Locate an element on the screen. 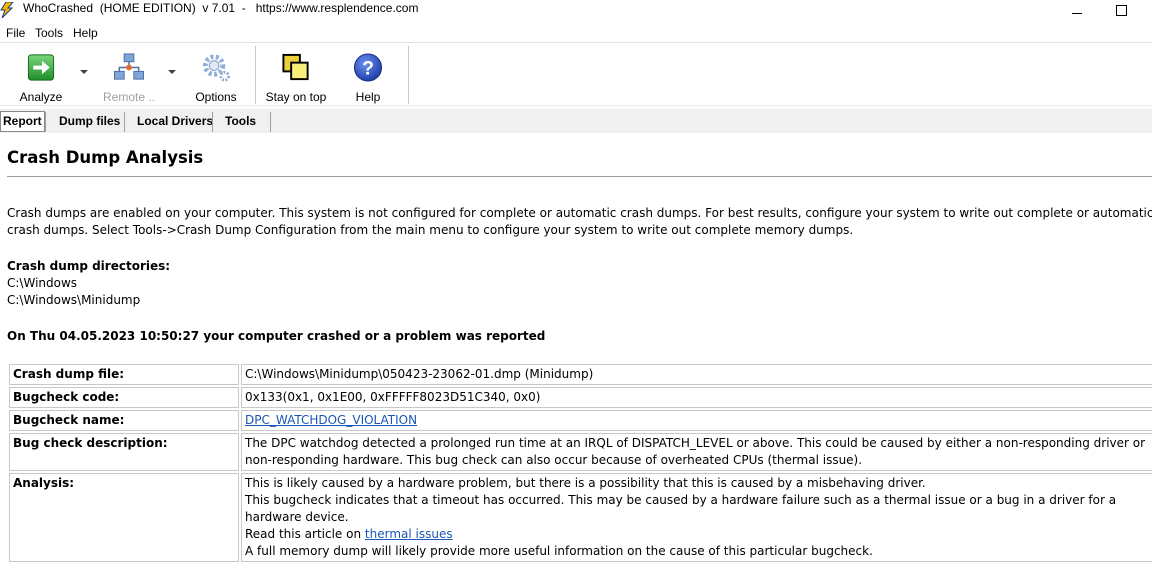  analyze-button: Analyze is located at coordinates (41, 74).